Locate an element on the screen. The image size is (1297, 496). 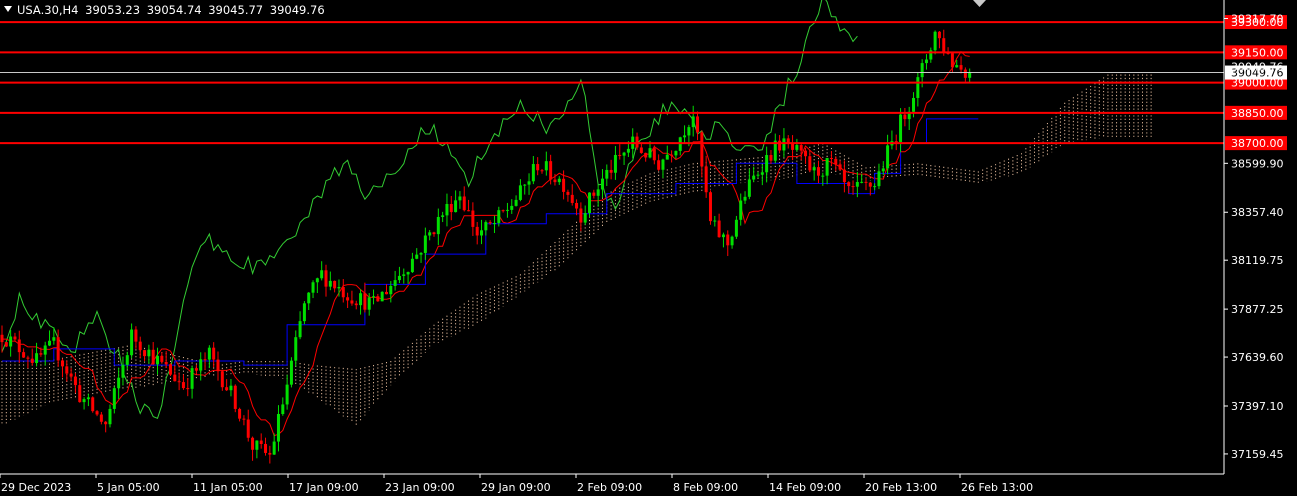
low-value: 39045.77 is located at coordinates (236, 10).